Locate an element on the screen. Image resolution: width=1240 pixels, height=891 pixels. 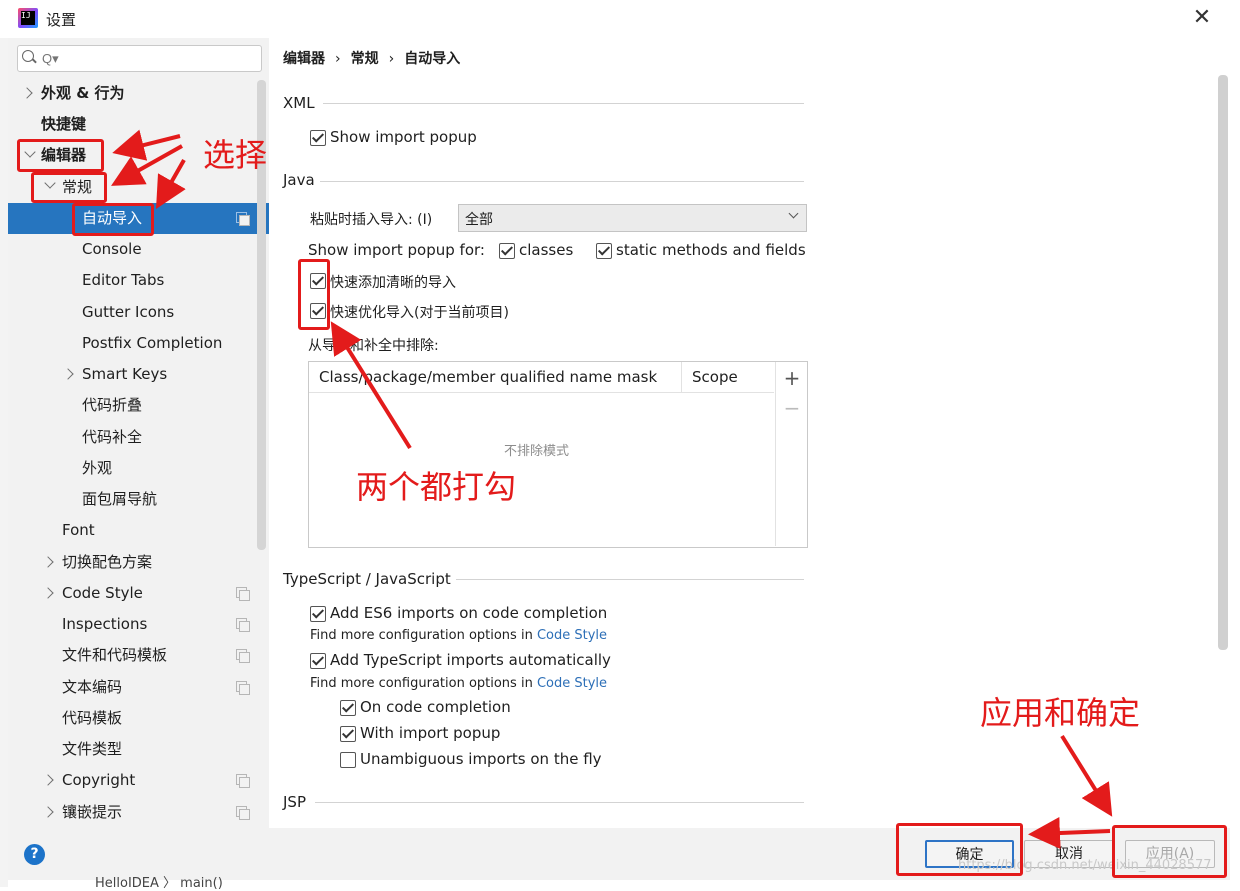
arrow-to-checkboxes is located at coordinates (371, 385).